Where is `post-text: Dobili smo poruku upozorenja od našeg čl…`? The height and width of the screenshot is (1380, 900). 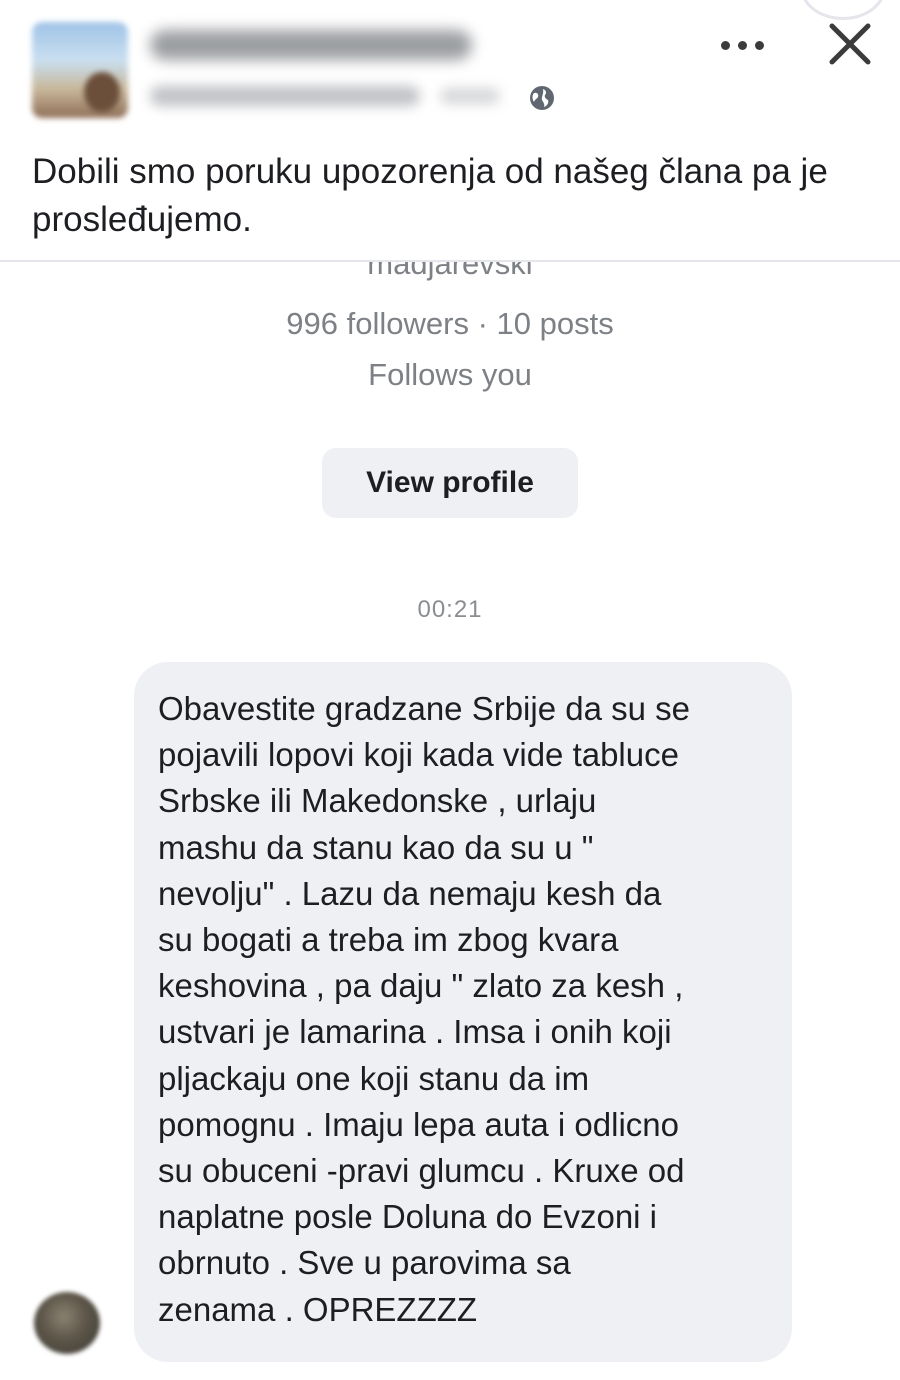
post-text: Dobili smo poruku upozorenja od našeg čl… is located at coordinates (430, 195).